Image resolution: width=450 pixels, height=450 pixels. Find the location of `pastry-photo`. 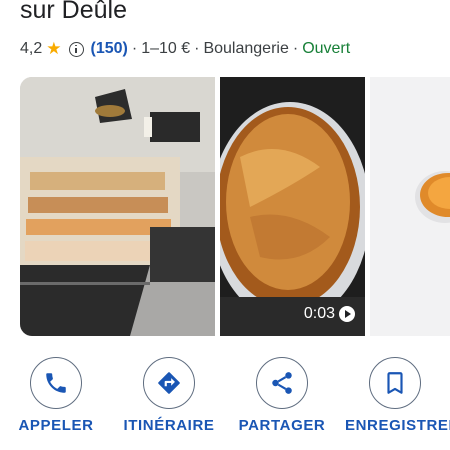

pastry-photo is located at coordinates (410, 206).